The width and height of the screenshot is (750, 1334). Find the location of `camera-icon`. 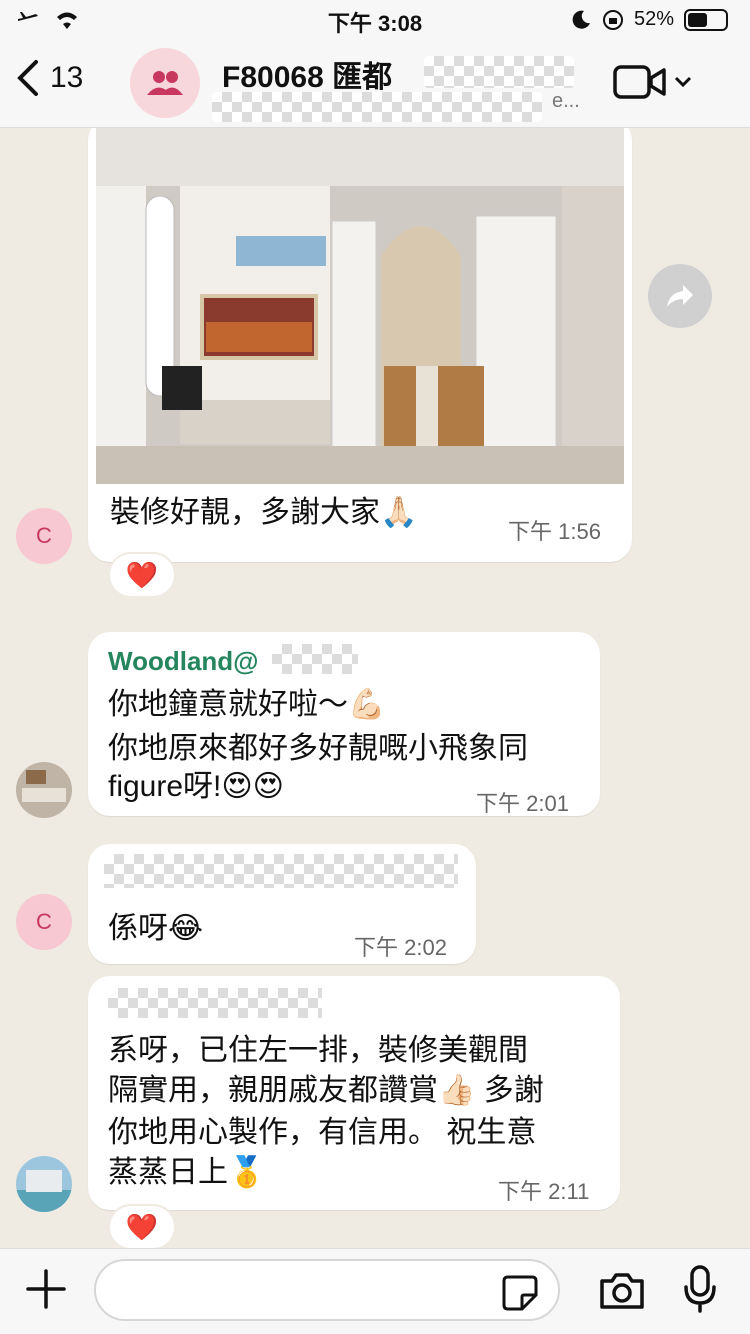

camera-icon is located at coordinates (622, 1291).